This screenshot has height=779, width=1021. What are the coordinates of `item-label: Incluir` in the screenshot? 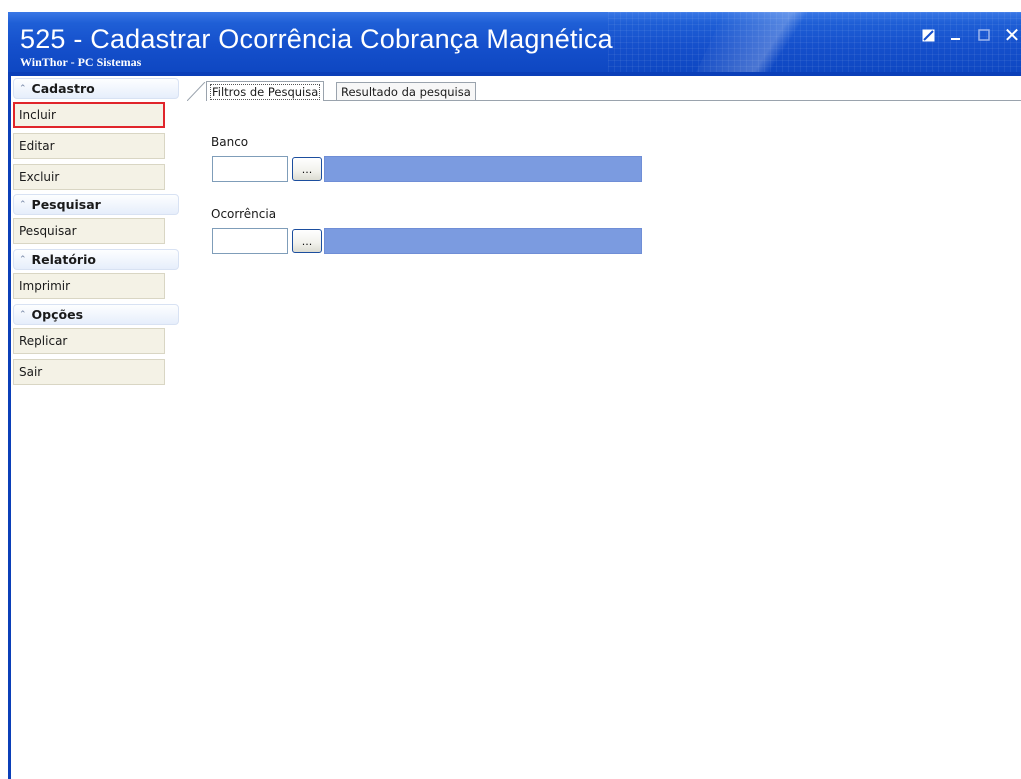 It's located at (37, 115).